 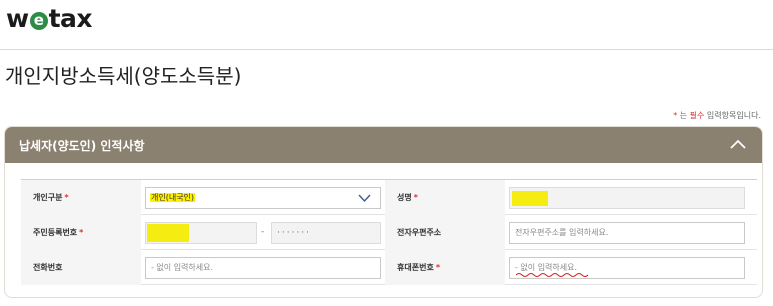 I want to click on resident-number-label-text: 주민등록번호, so click(x=55, y=232).